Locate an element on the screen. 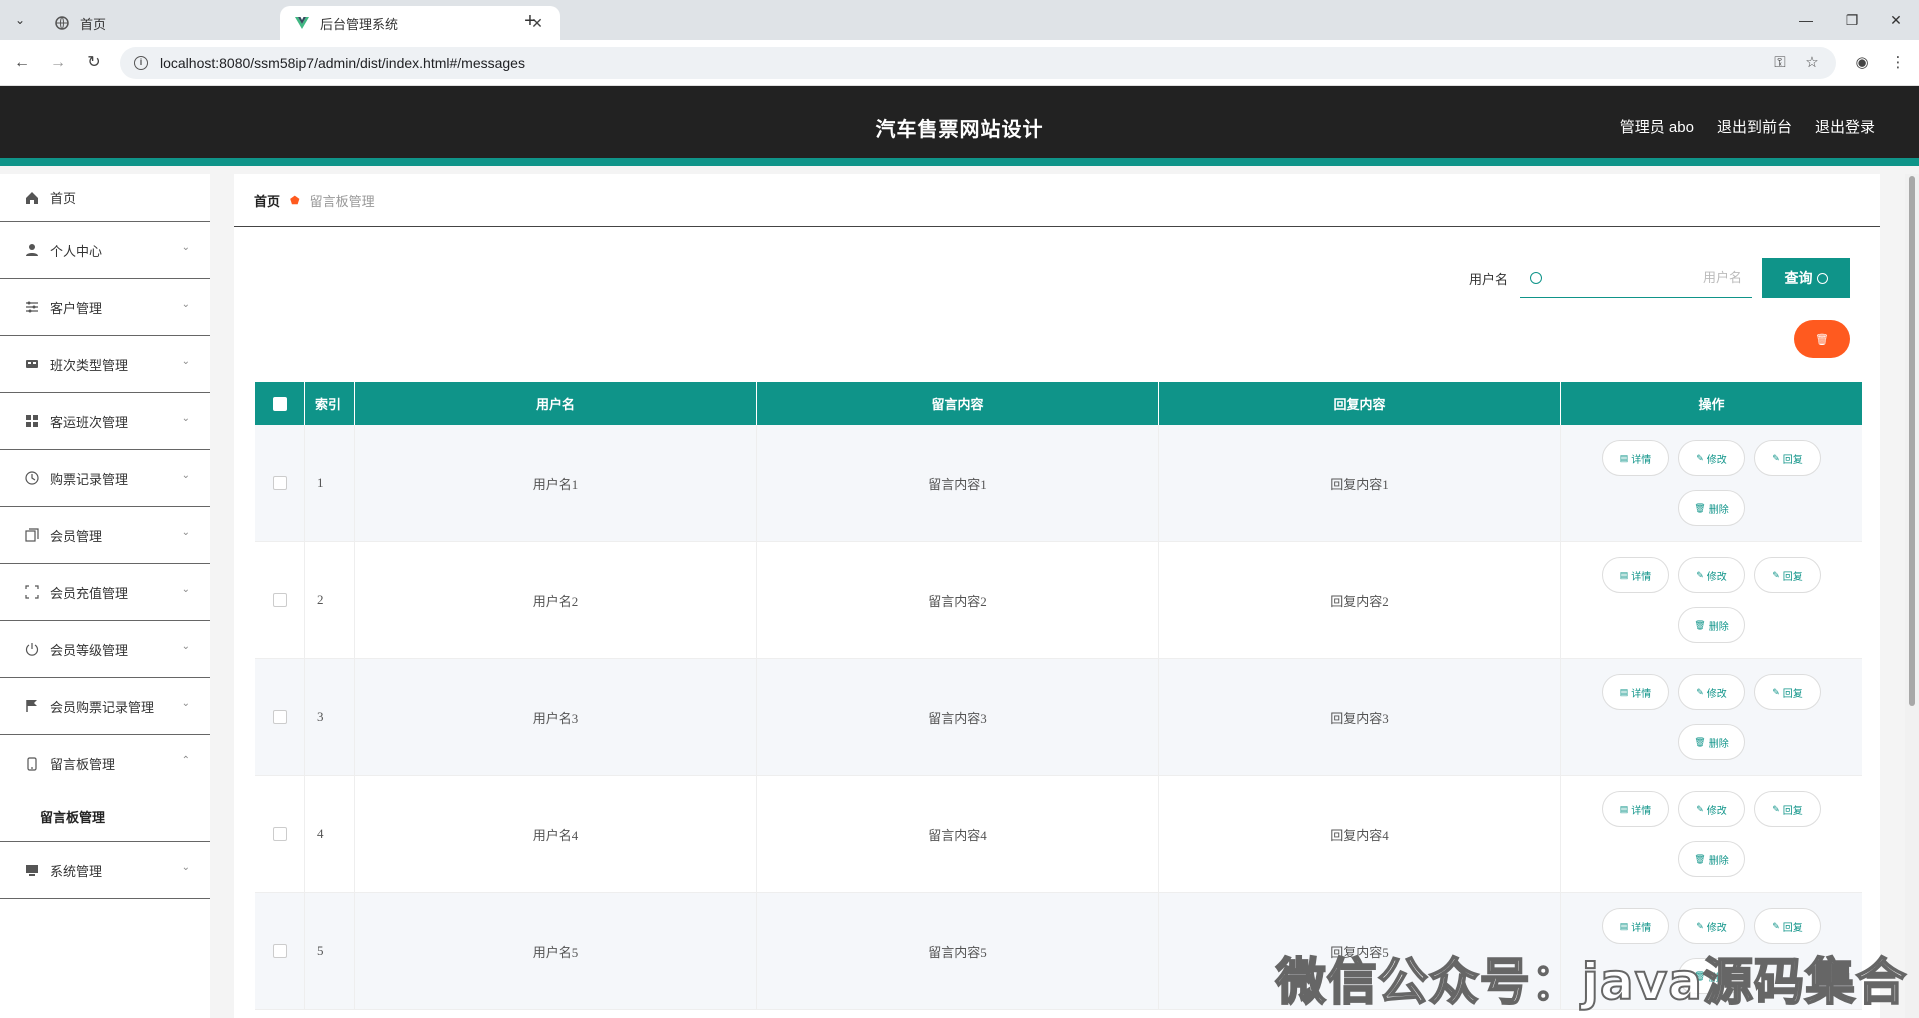  logout-link: 退出登录 is located at coordinates (1845, 126).